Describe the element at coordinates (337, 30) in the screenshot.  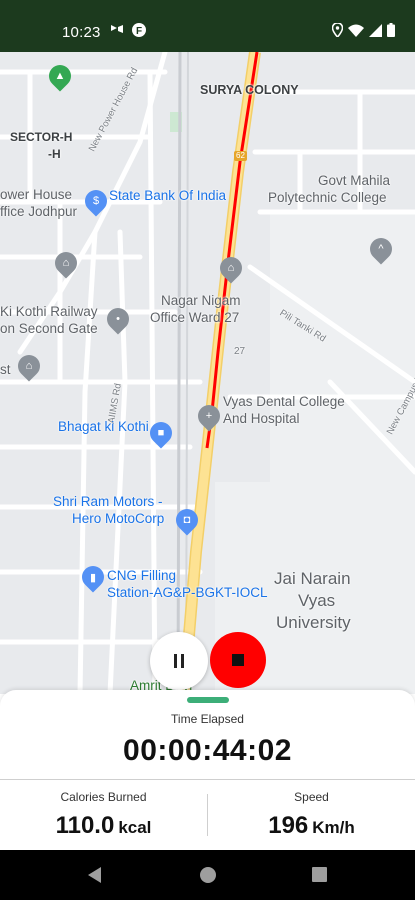
I see `location-icon` at that location.